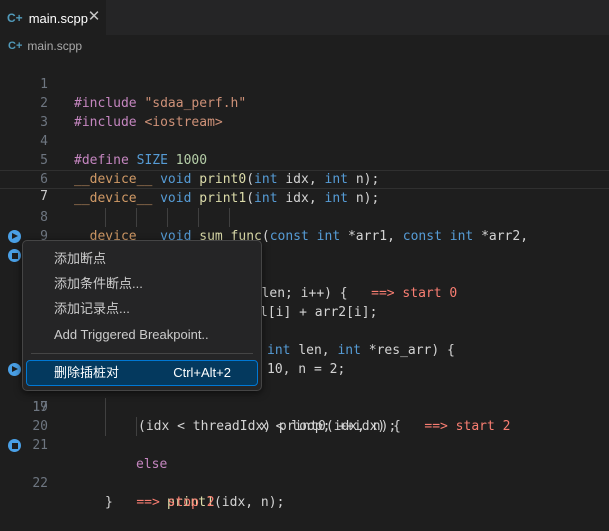 This screenshot has width=609, height=531. What do you see at coordinates (152, 464) in the screenshot?
I see `keyword: else` at bounding box center [152, 464].